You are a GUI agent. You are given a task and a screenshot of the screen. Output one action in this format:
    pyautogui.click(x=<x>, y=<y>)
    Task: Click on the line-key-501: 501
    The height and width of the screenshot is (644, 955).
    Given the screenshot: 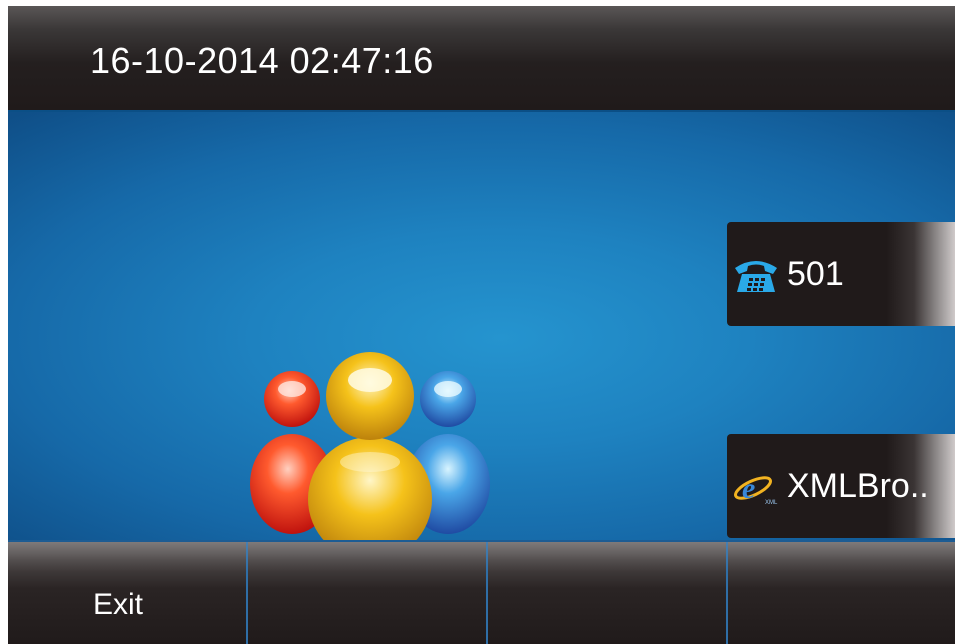 What is the action you would take?
    pyautogui.click(x=841, y=274)
    